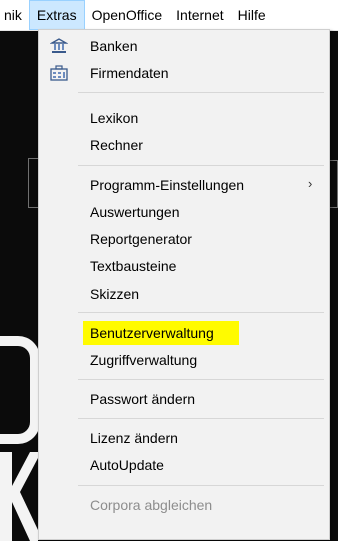  I want to click on menu-item-label: Corpora abgleichen, so click(151, 505).